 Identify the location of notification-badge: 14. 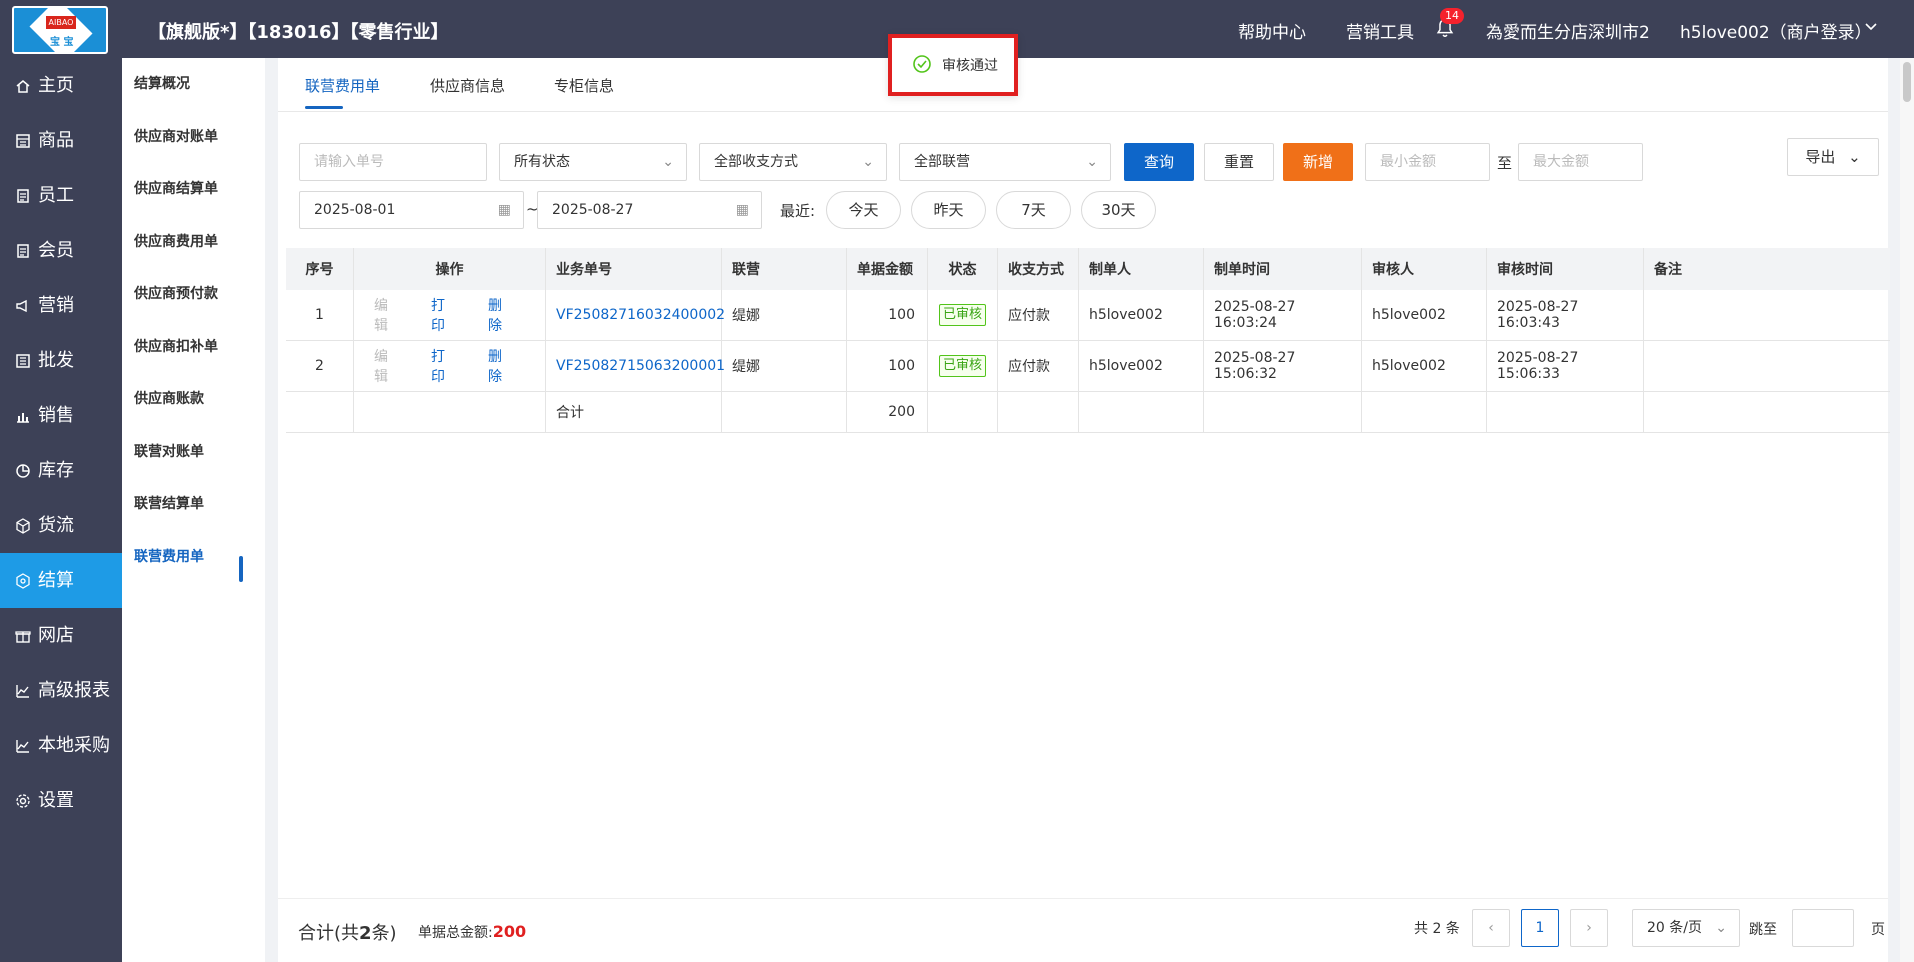
(1452, 16).